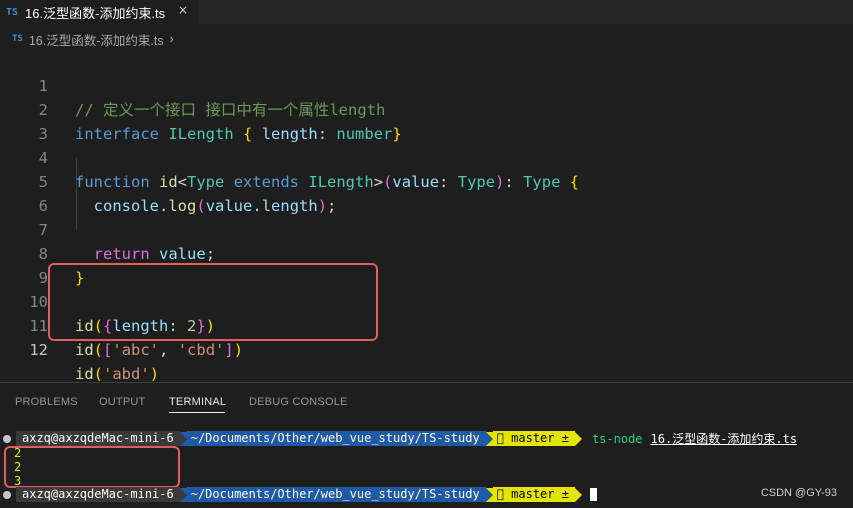  Describe the element at coordinates (426, 120) in the screenshot. I see `code-line: 3` at that location.